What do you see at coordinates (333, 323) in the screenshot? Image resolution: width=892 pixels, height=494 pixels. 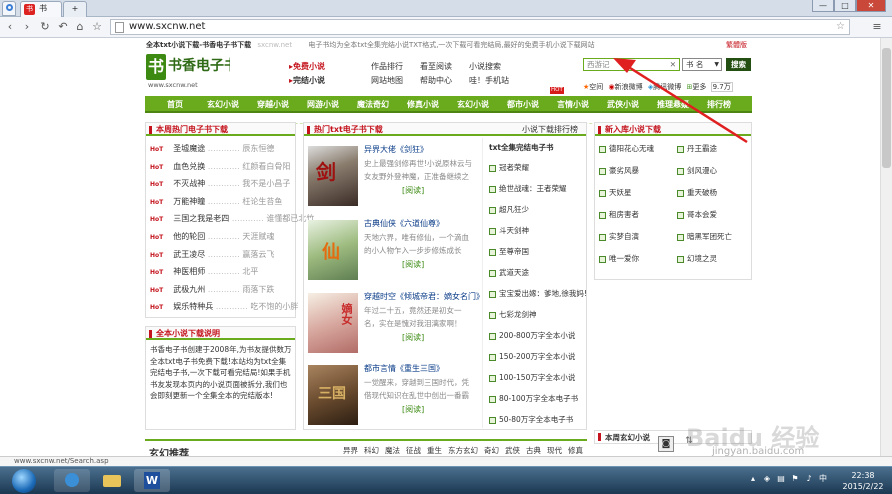 I see `book-cover: 嫡女` at bounding box center [333, 323].